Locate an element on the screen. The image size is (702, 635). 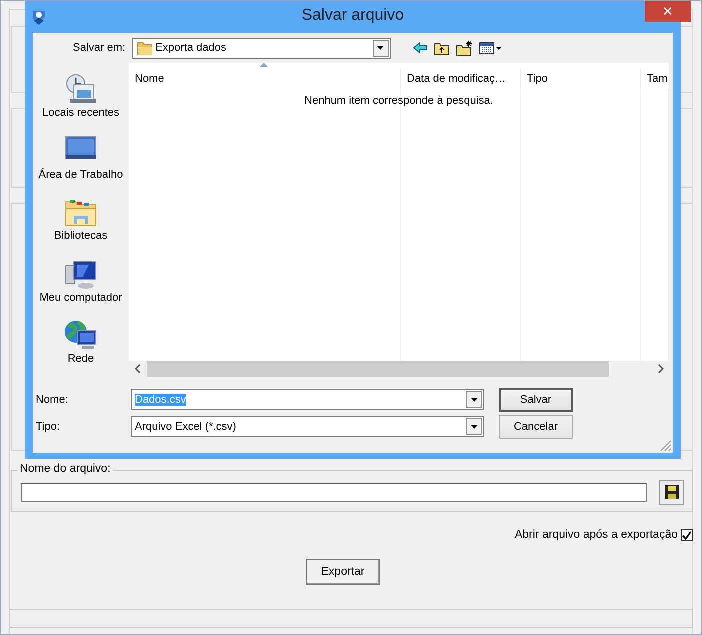
recent-places-icon is located at coordinates (81, 89).